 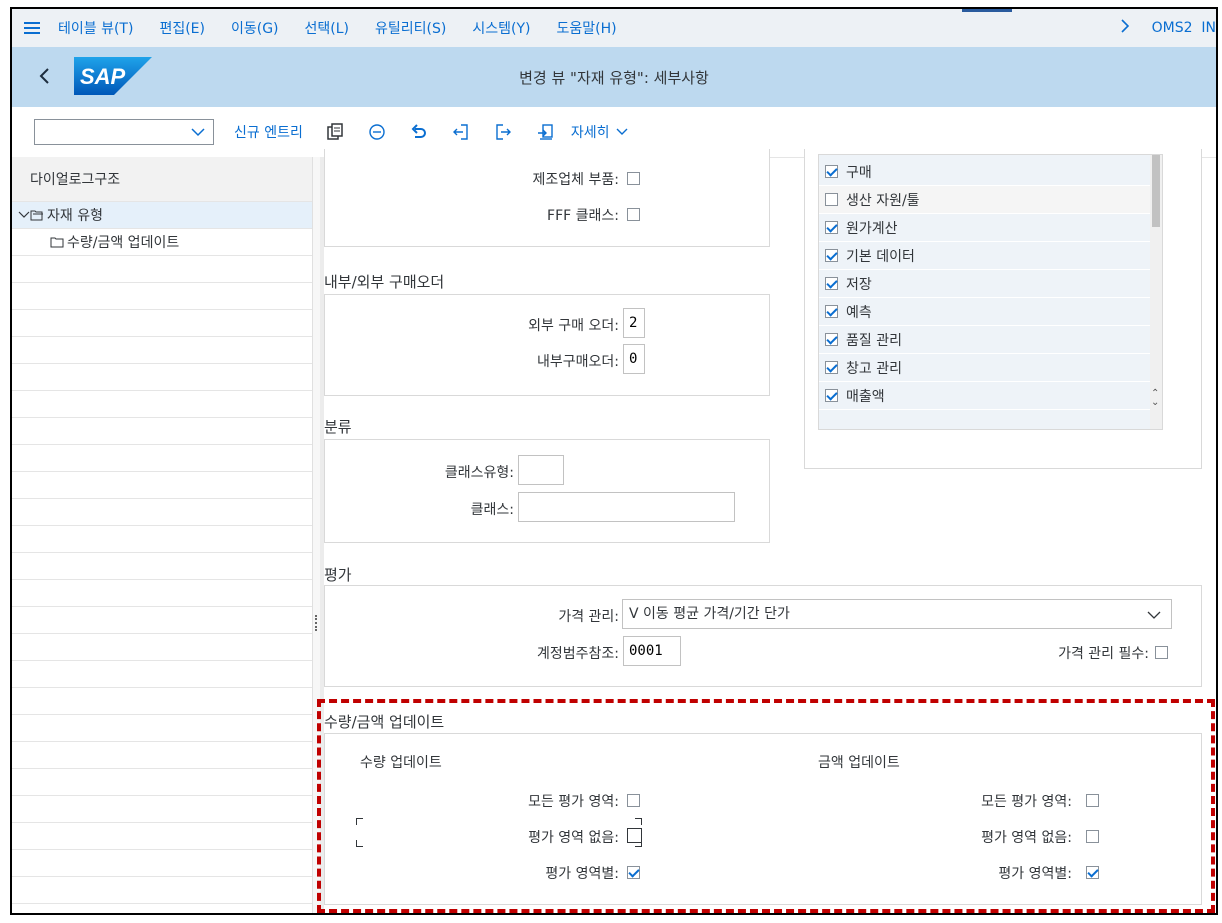 I want to click on view-label: 생산 자원/툴, so click(x=883, y=200).